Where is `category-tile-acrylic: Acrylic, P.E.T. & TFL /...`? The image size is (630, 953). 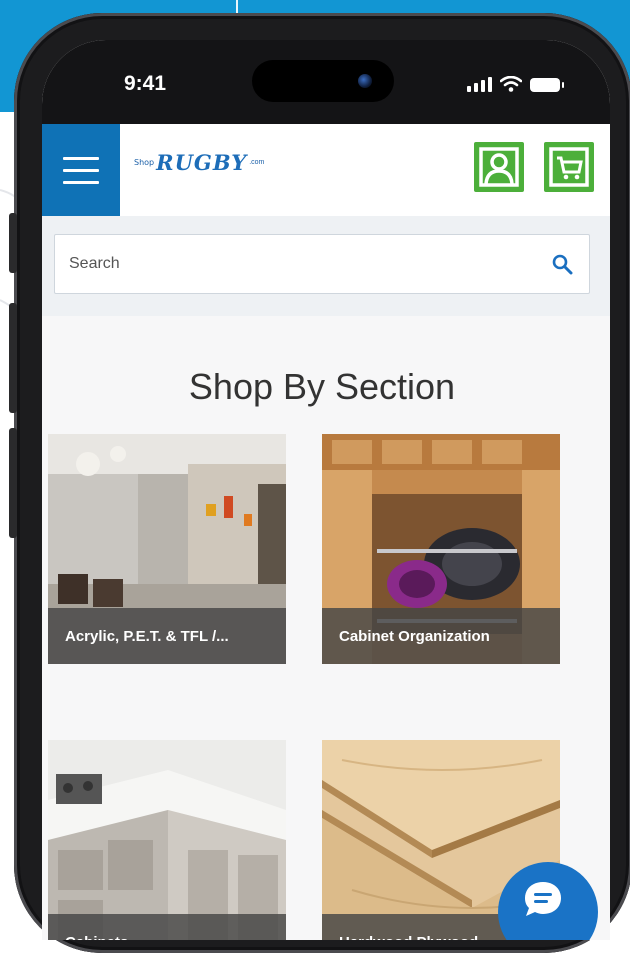
category-tile-acrylic: Acrylic, P.E.T. & TFL /... is located at coordinates (167, 549).